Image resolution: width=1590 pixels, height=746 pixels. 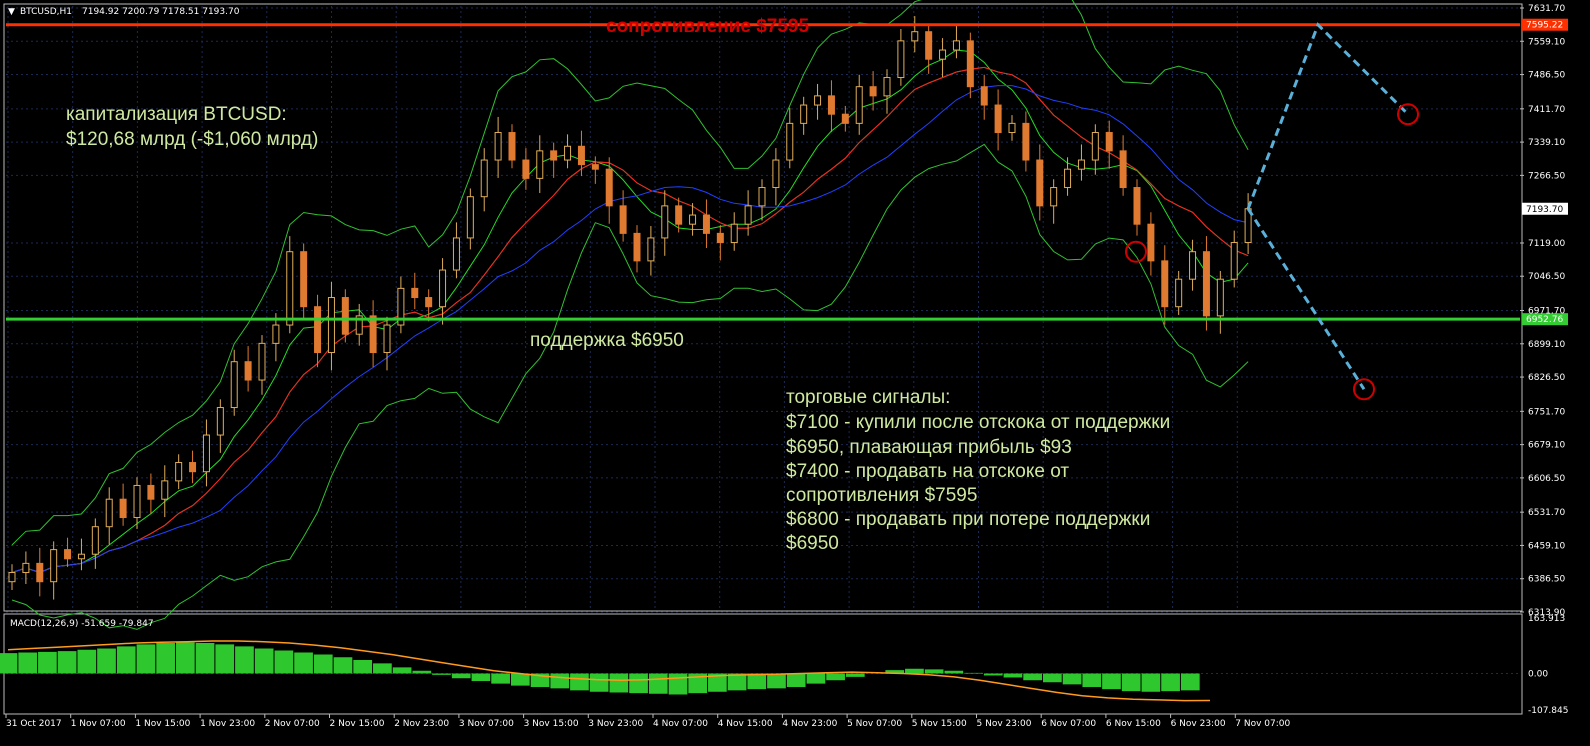 I want to click on x-tick-label: 31 Oct 2017, so click(x=34, y=724).